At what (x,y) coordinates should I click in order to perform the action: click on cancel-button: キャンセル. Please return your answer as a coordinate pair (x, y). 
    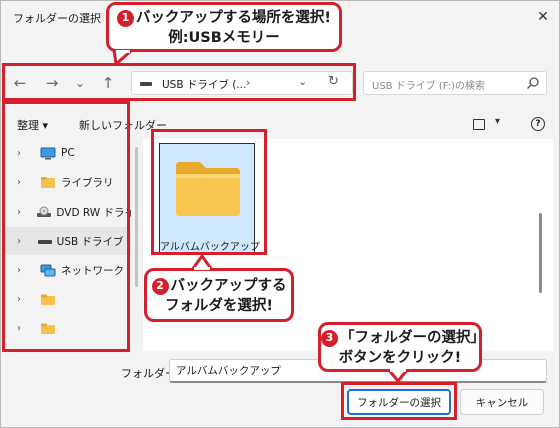
    Looking at the image, I should click on (502, 402).